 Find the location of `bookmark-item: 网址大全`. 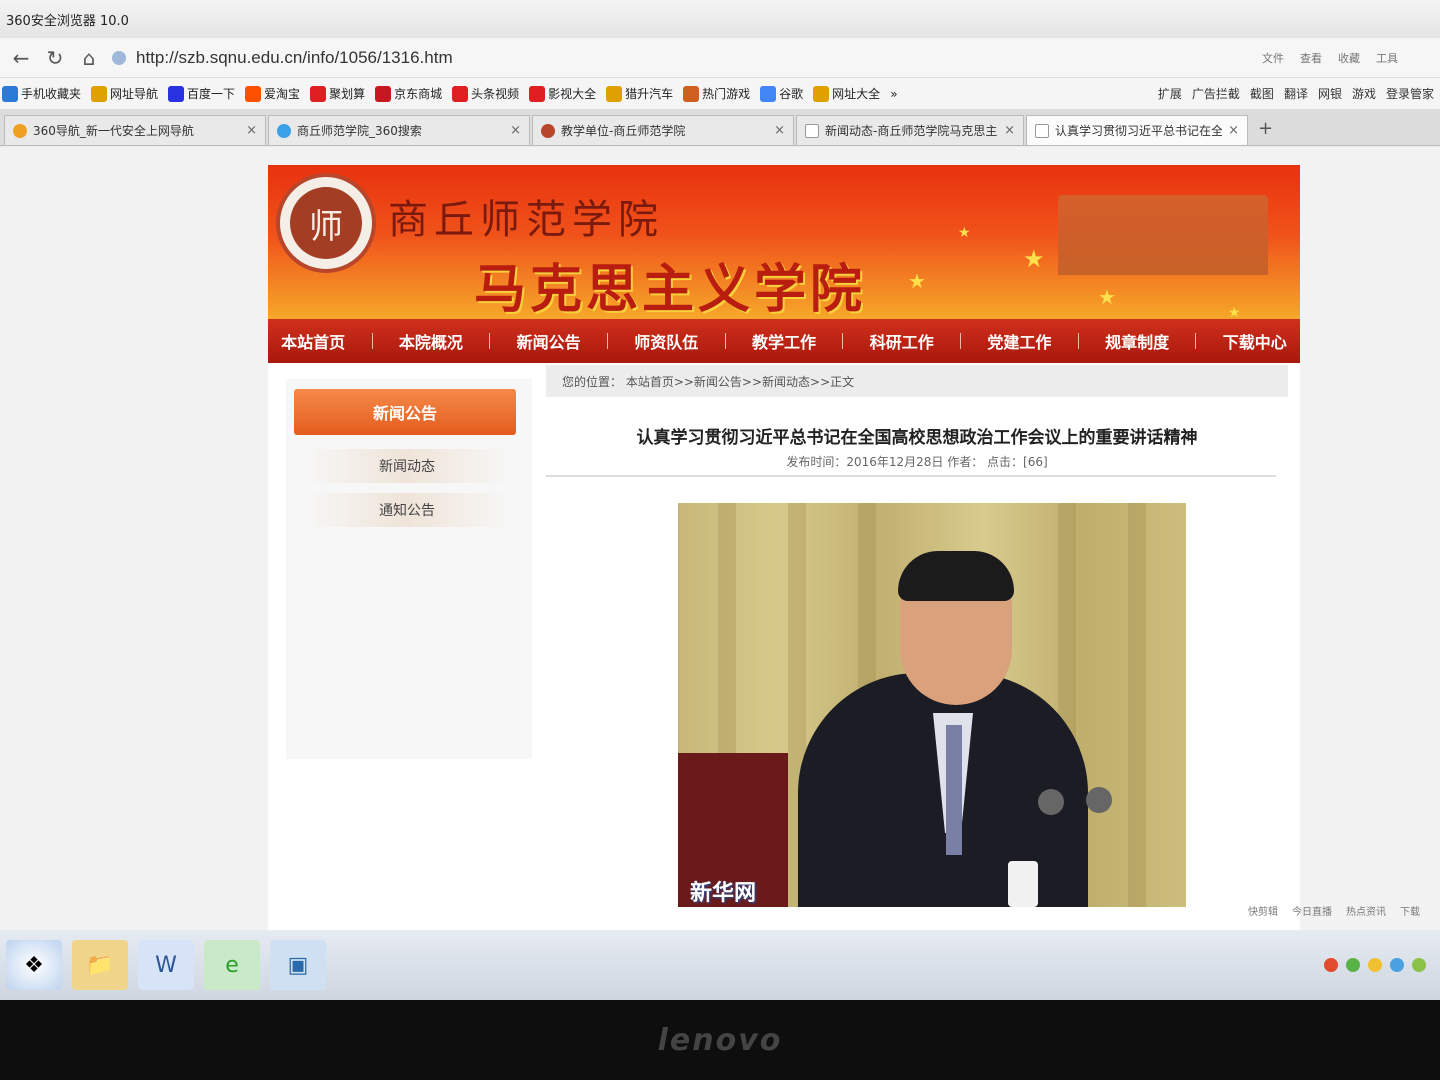

bookmark-item: 网址大全 is located at coordinates (846, 93).